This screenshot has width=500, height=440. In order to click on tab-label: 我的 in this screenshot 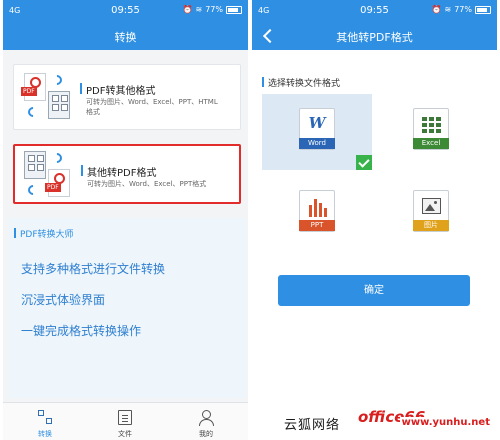, I will do `click(206, 434)`.